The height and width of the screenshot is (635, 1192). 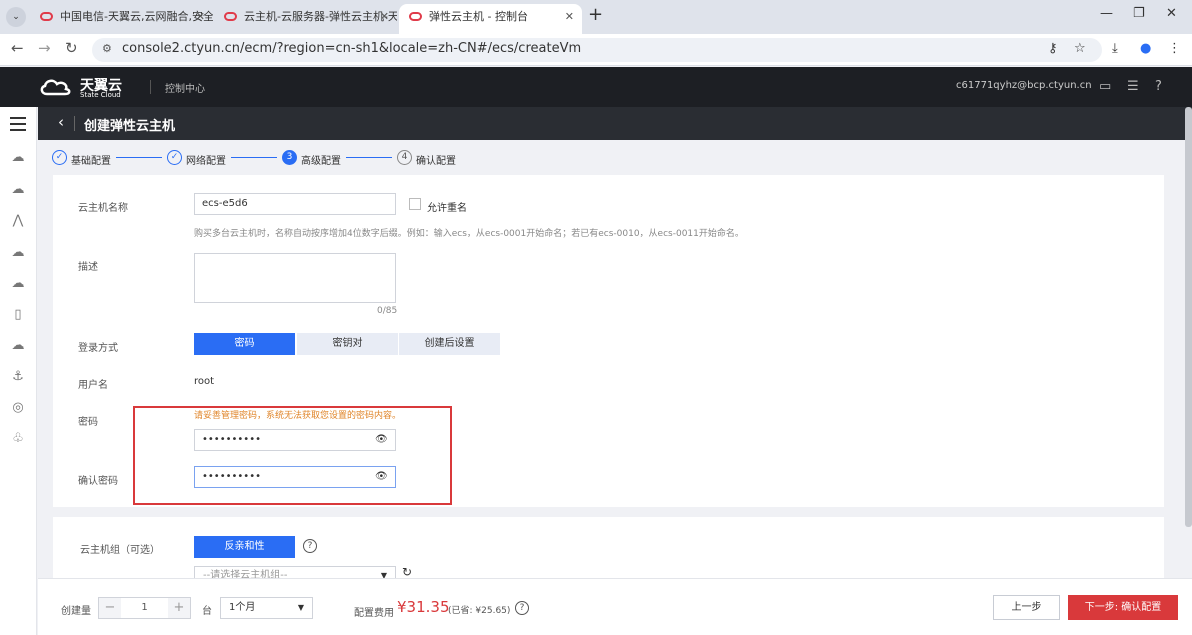 I want to click on vm-name-input: ecs-e5d6, so click(x=295, y=204).